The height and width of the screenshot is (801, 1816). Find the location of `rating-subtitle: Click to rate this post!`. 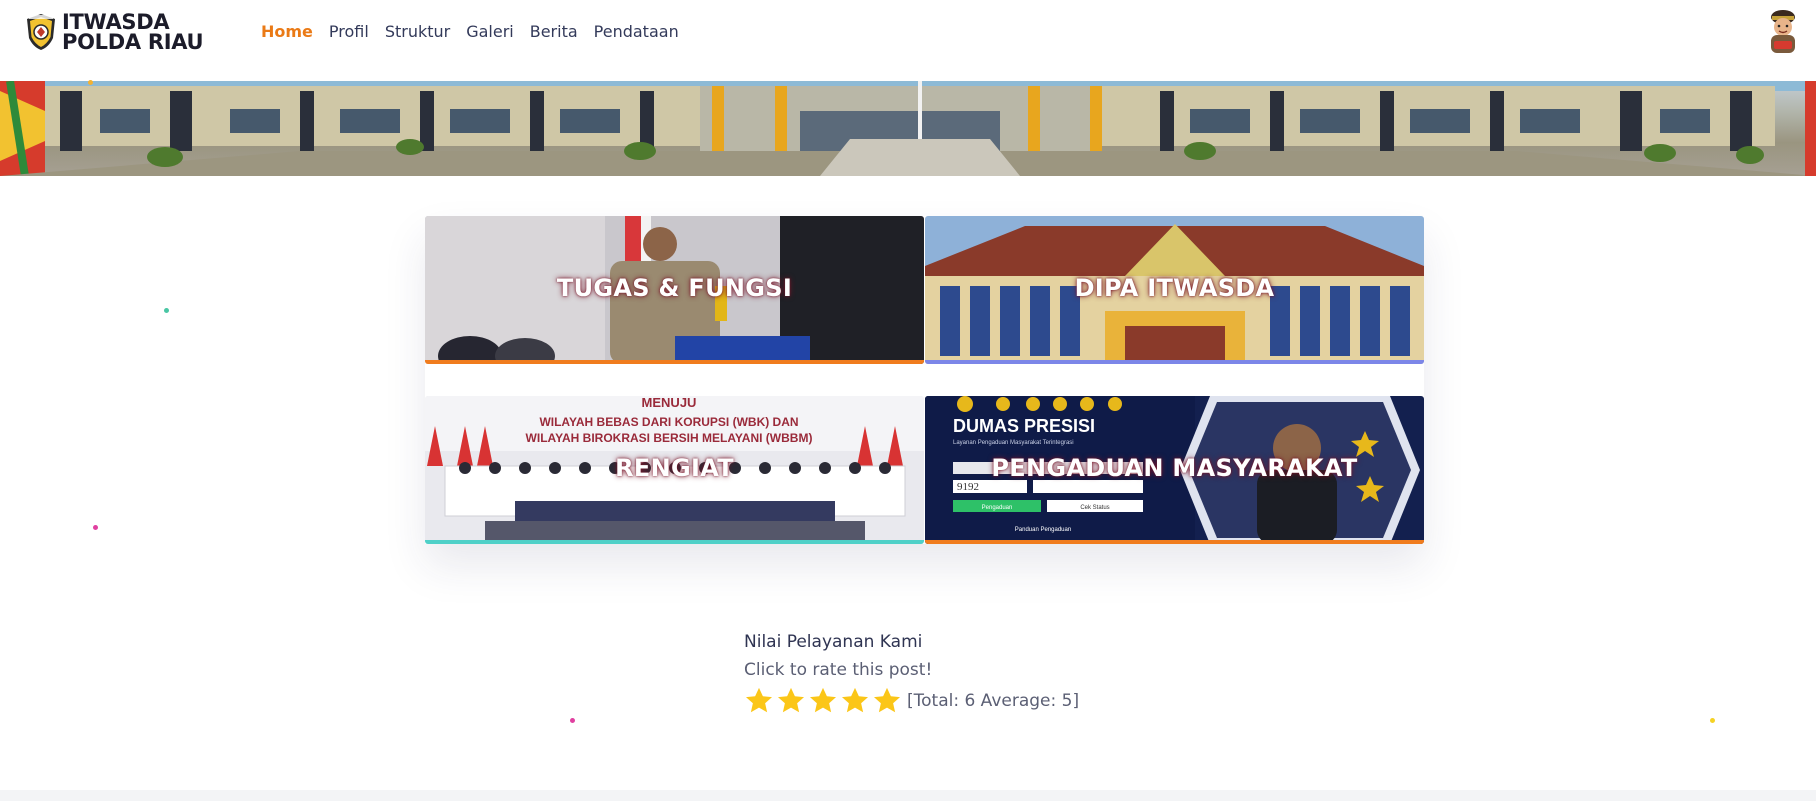

rating-subtitle: Click to rate this post! is located at coordinates (838, 670).